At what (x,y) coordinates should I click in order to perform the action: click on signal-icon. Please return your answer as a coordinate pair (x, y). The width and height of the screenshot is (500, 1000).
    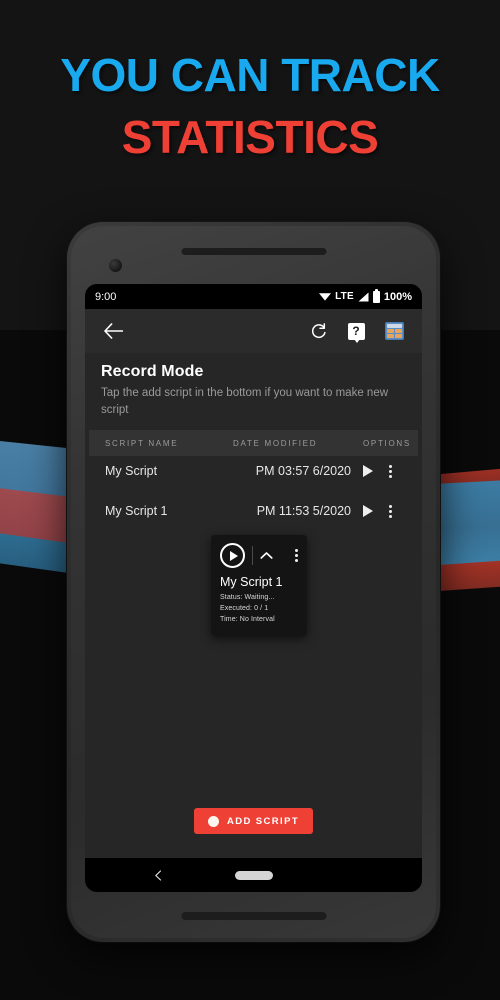
    Looking at the image, I should click on (363, 296).